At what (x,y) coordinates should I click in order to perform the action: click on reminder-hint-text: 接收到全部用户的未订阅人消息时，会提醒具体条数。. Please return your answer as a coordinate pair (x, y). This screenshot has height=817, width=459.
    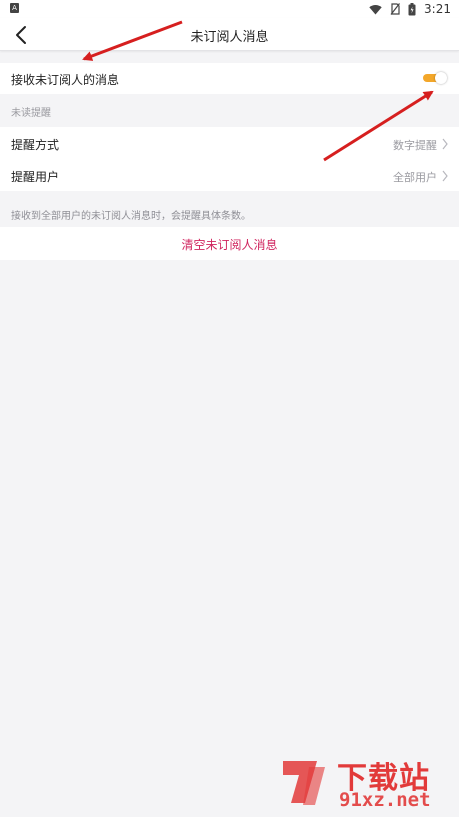
    Looking at the image, I should click on (131, 216).